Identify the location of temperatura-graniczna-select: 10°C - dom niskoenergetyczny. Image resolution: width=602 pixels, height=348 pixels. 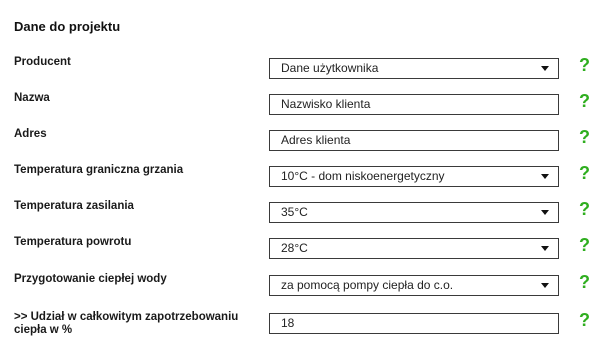
(414, 176).